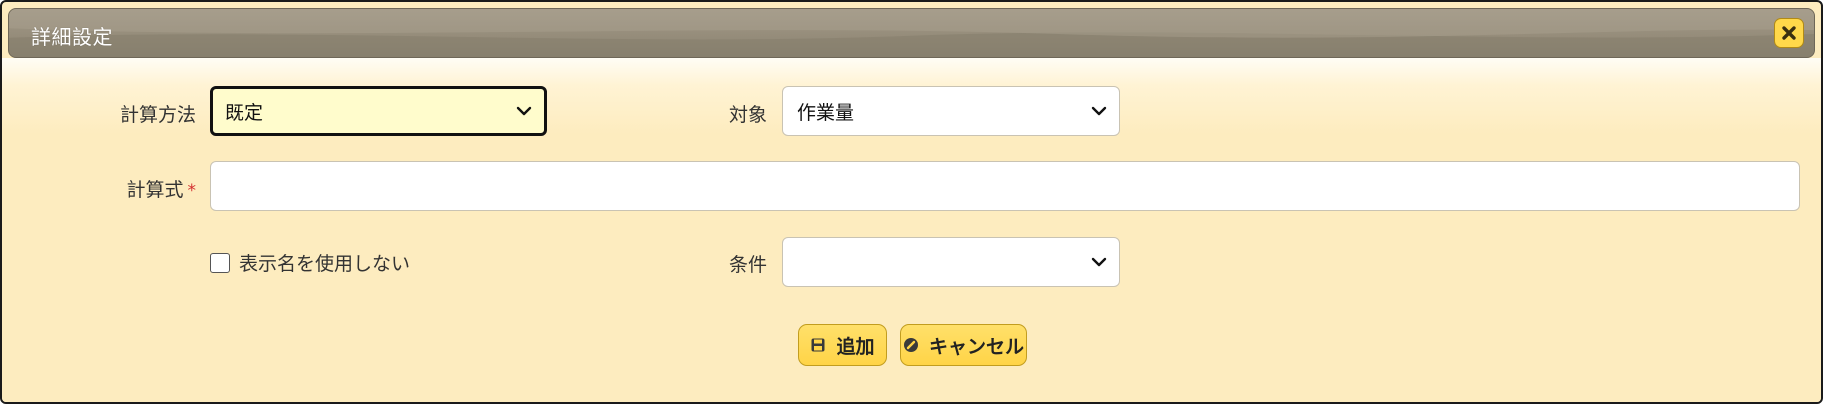  I want to click on save-icon, so click(818, 345).